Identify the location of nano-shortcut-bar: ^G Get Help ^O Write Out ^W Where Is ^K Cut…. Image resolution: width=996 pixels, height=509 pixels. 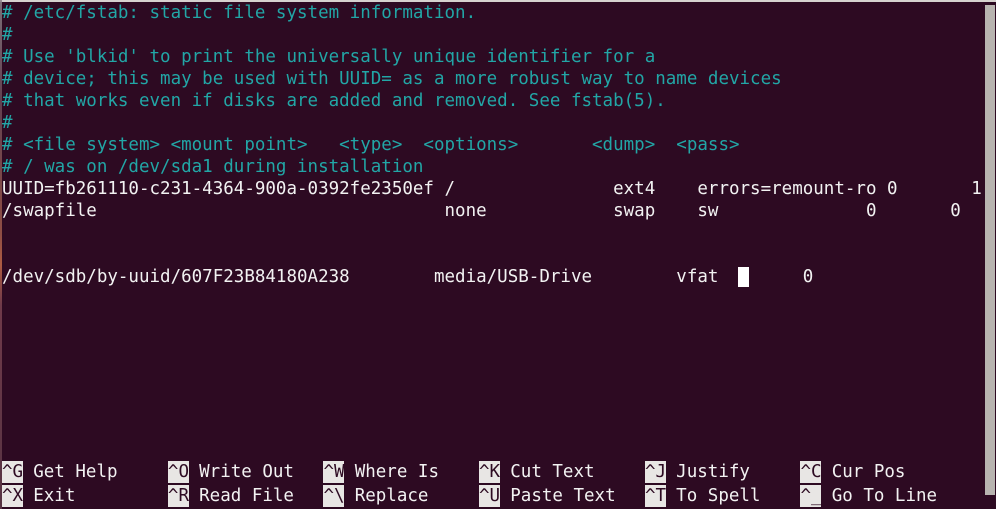
(493, 485).